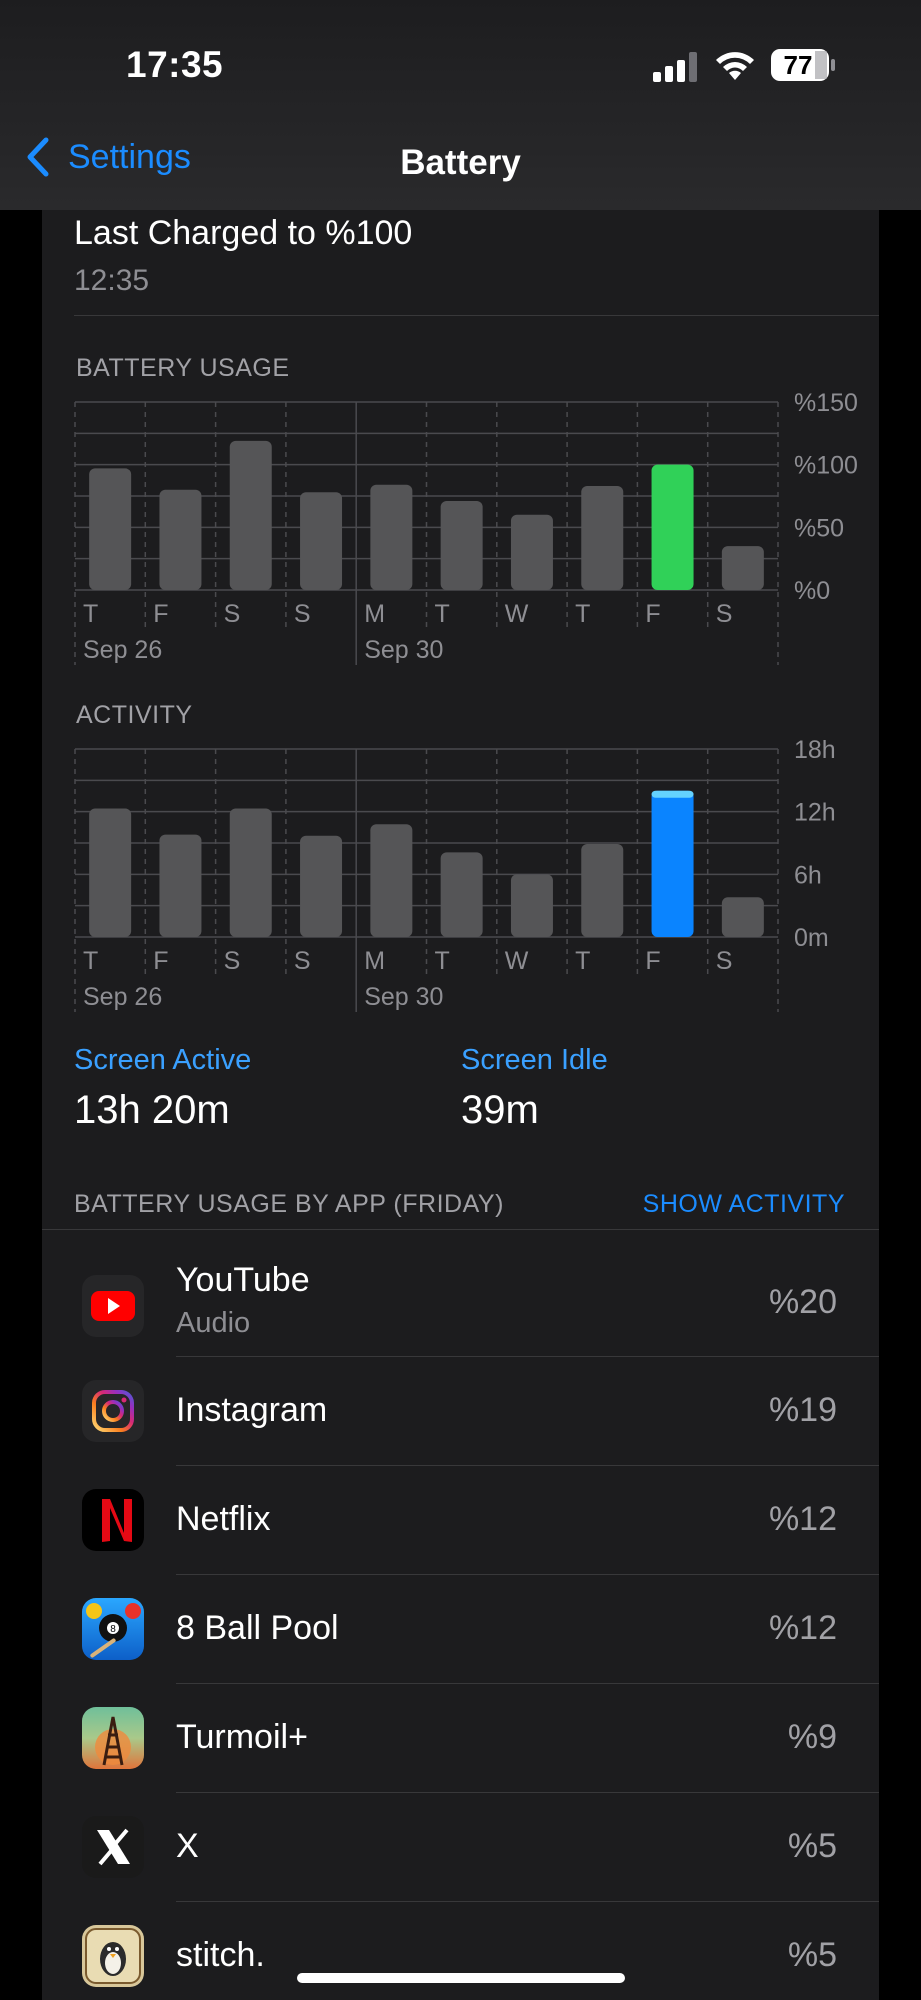 The height and width of the screenshot is (2000, 921). Describe the element at coordinates (152, 1110) in the screenshot. I see `screen-active-value: 13h 20m` at that location.